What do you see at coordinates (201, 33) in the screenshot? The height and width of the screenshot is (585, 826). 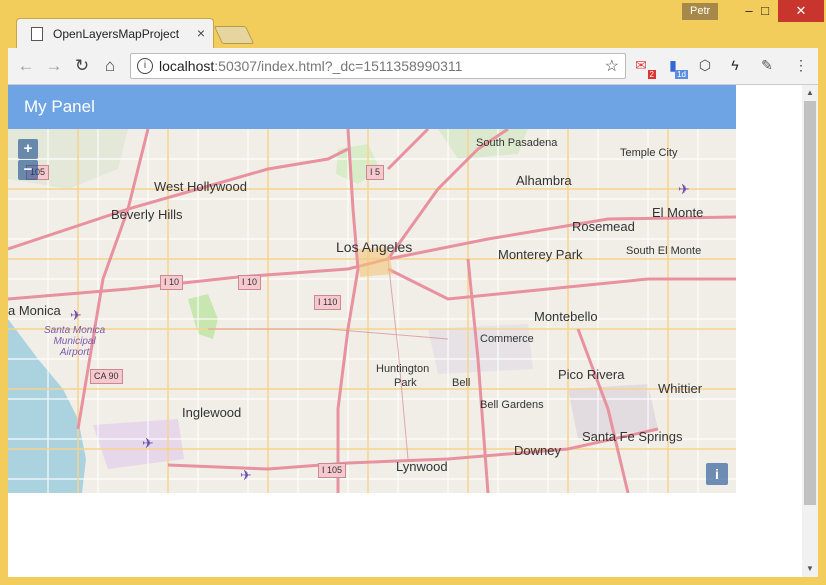 I see `tab-close-icon: ×` at bounding box center [201, 33].